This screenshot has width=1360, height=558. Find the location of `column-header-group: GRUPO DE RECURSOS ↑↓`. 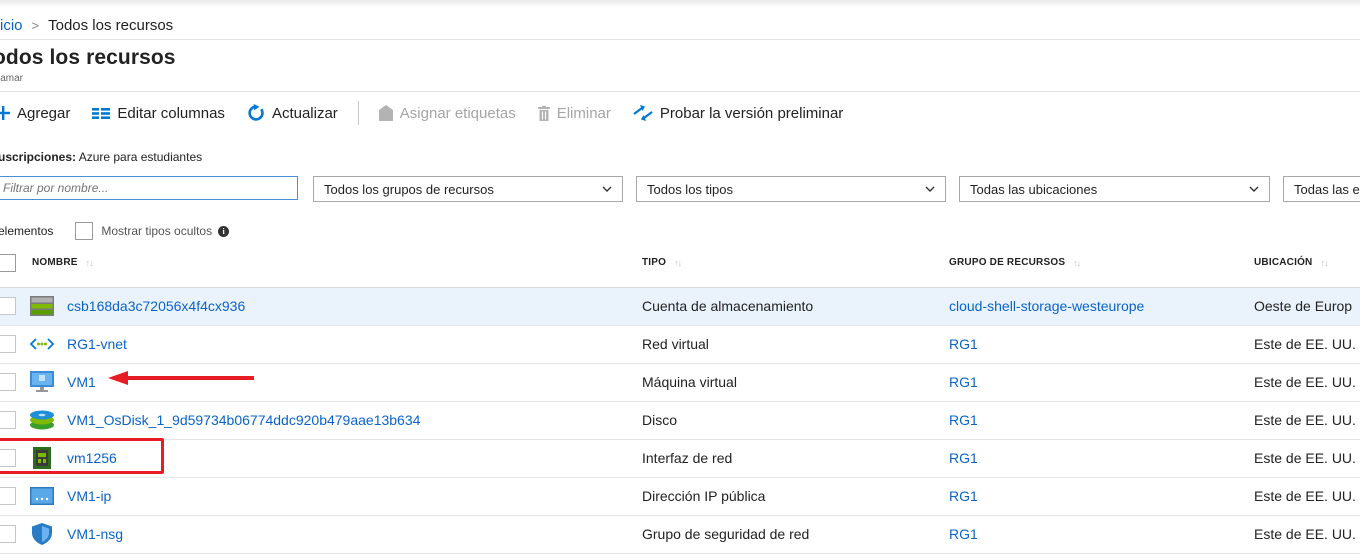

column-header-group: GRUPO DE RECURSOS ↑↓ is located at coordinates (1015, 262).